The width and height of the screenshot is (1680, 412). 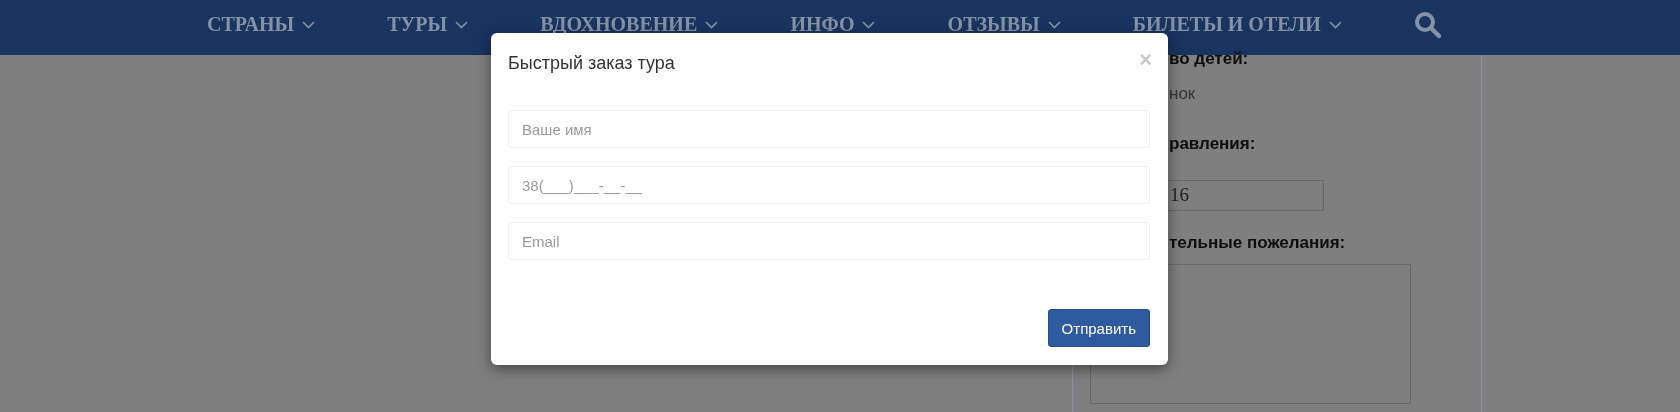 I want to click on input-field: Email, so click(x=829, y=241).